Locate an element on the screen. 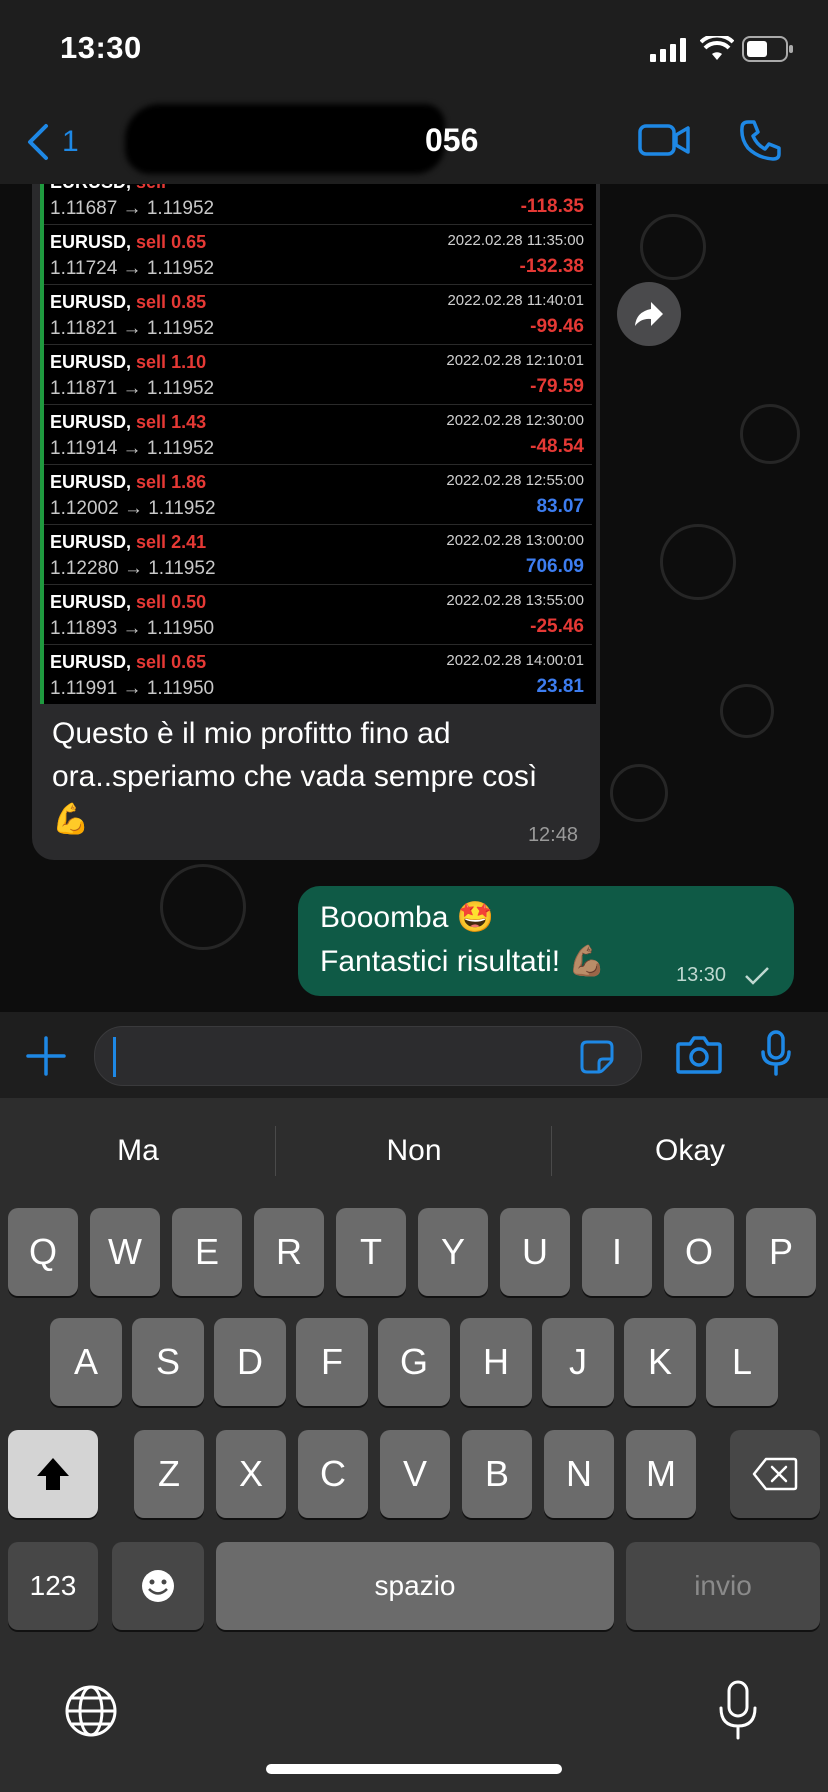 The width and height of the screenshot is (828, 1792). key-c: C is located at coordinates (333, 1474).